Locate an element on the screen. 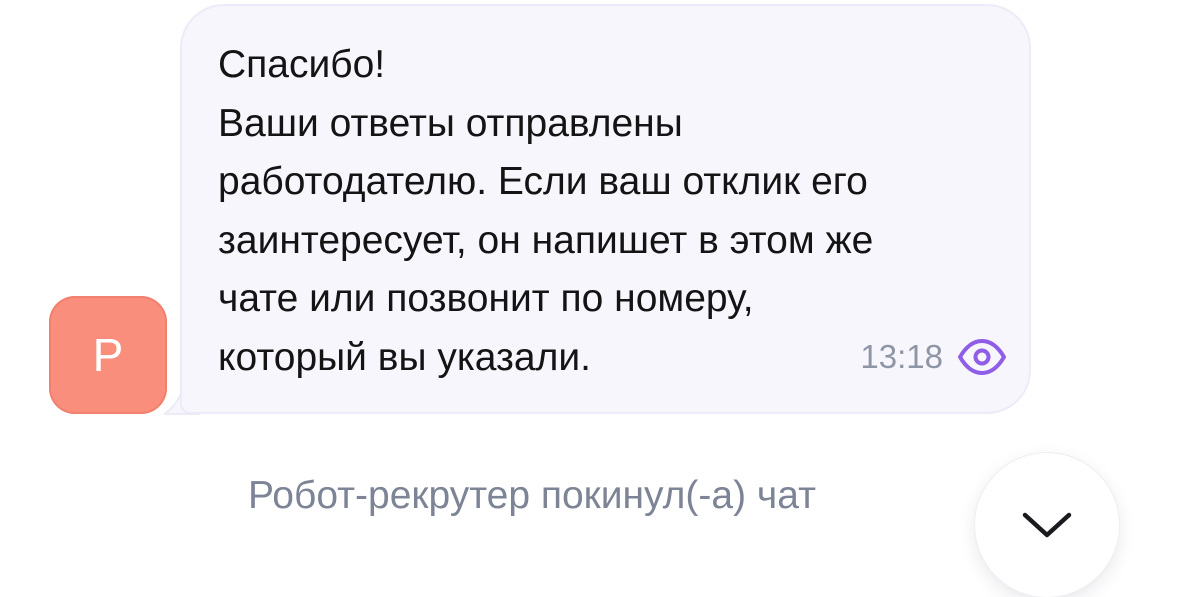 The image size is (1179, 597). avatar-initial: Р is located at coordinates (108, 355).